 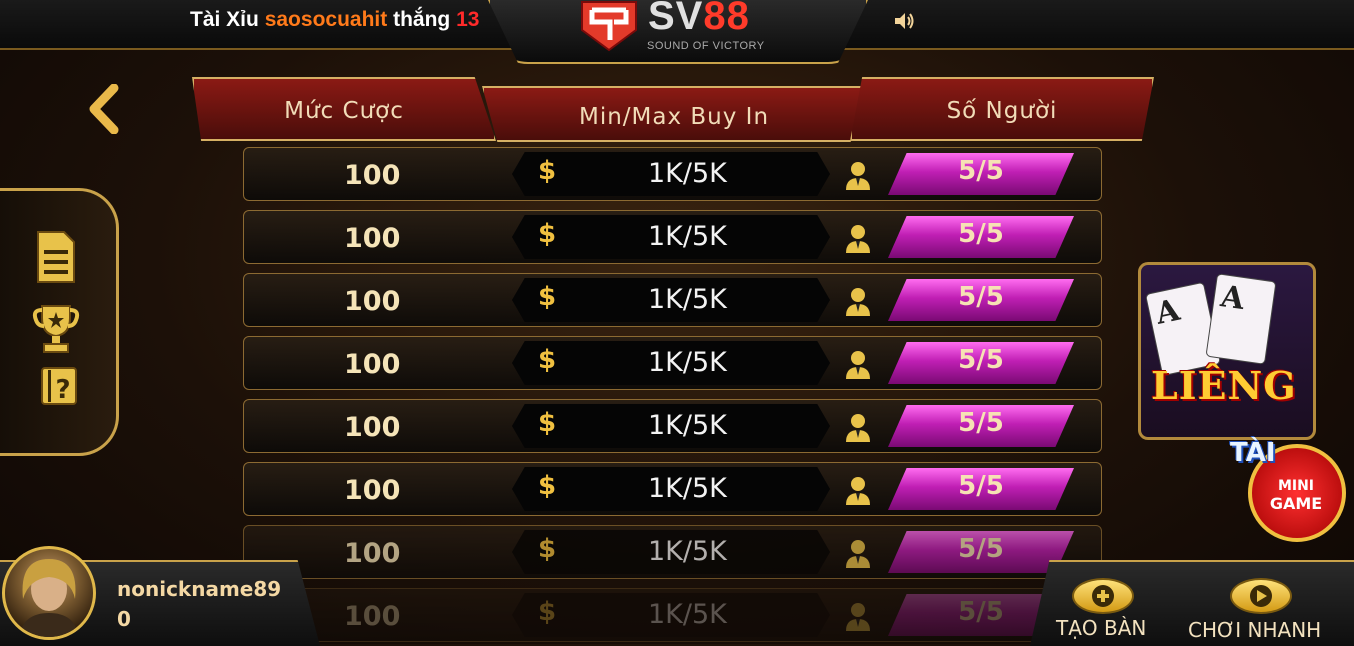 I want to click on ticker-amount: 13, so click(x=468, y=19).